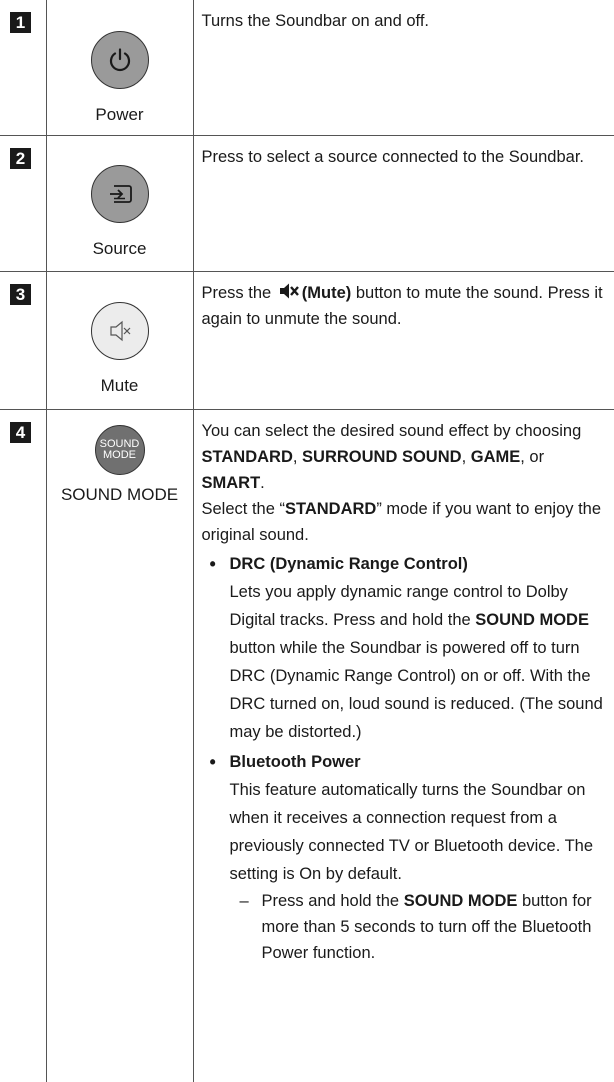 This screenshot has width=614, height=1082. I want to click on row-number: 4, so click(20, 432).